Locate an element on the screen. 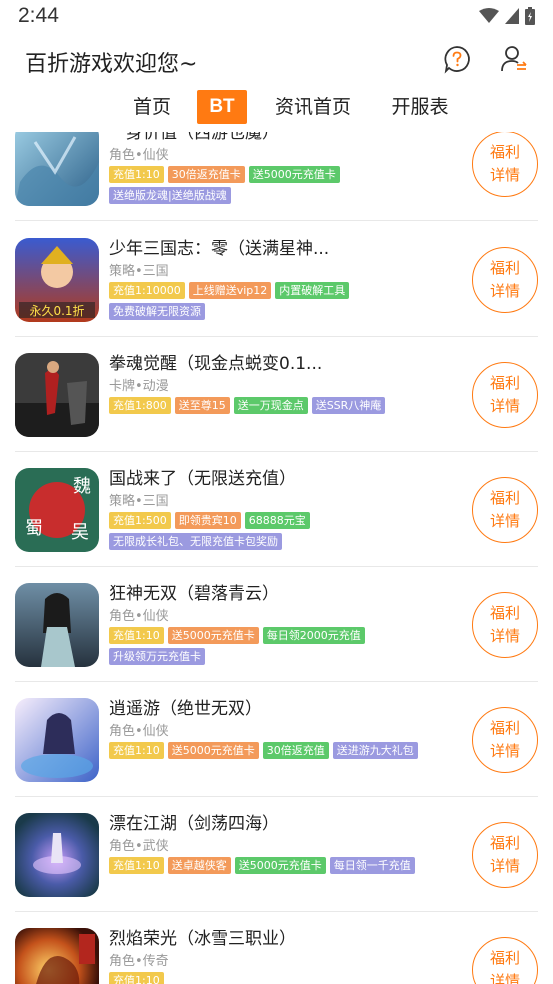  tag: 送进游九大礼包 is located at coordinates (375, 750).